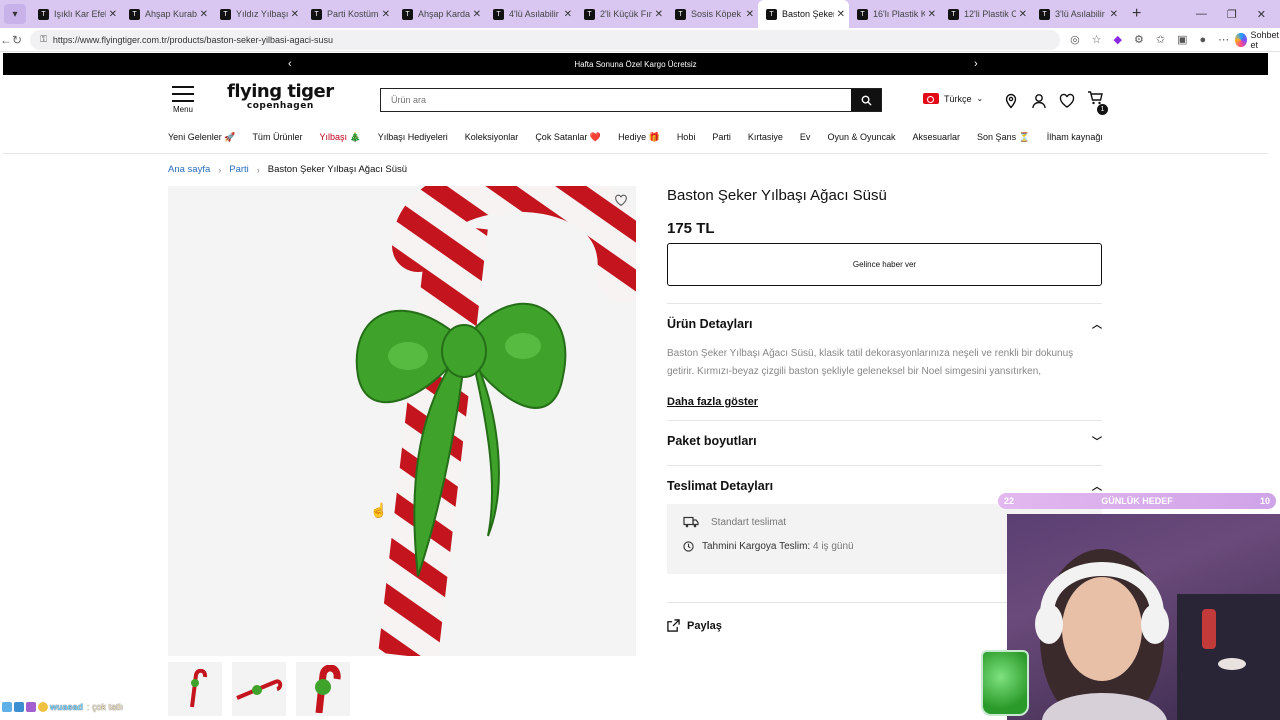 The image size is (1280, 720). I want to click on more-menu-icon: ⋯, so click(1223, 39).